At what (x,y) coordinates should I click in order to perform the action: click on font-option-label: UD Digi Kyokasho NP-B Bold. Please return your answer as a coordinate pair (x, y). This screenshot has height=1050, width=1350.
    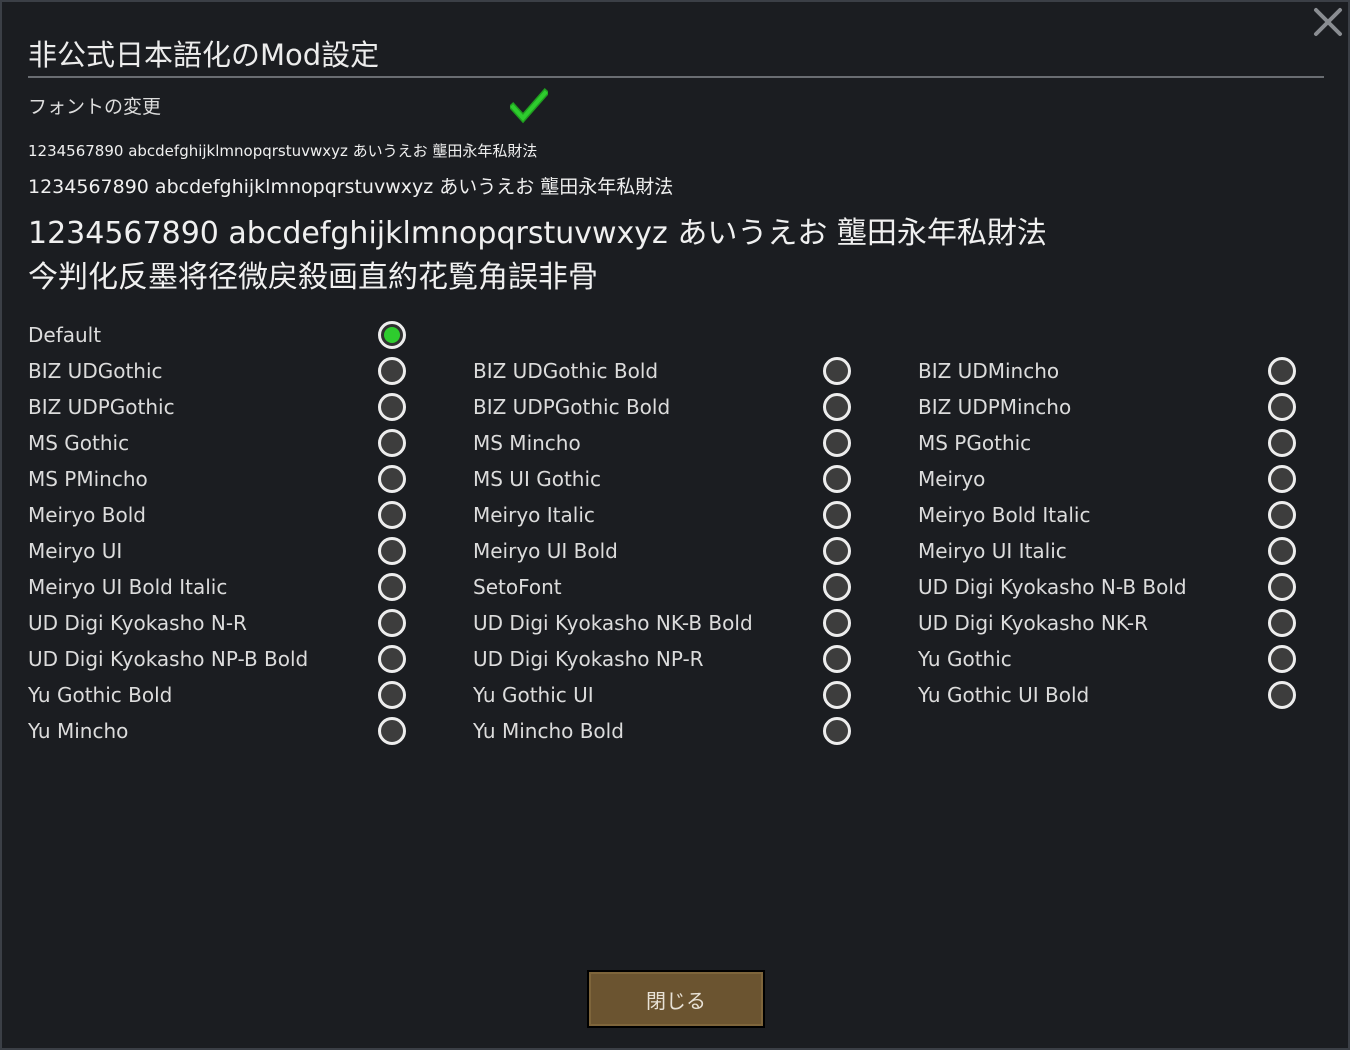
    Looking at the image, I should click on (168, 659).